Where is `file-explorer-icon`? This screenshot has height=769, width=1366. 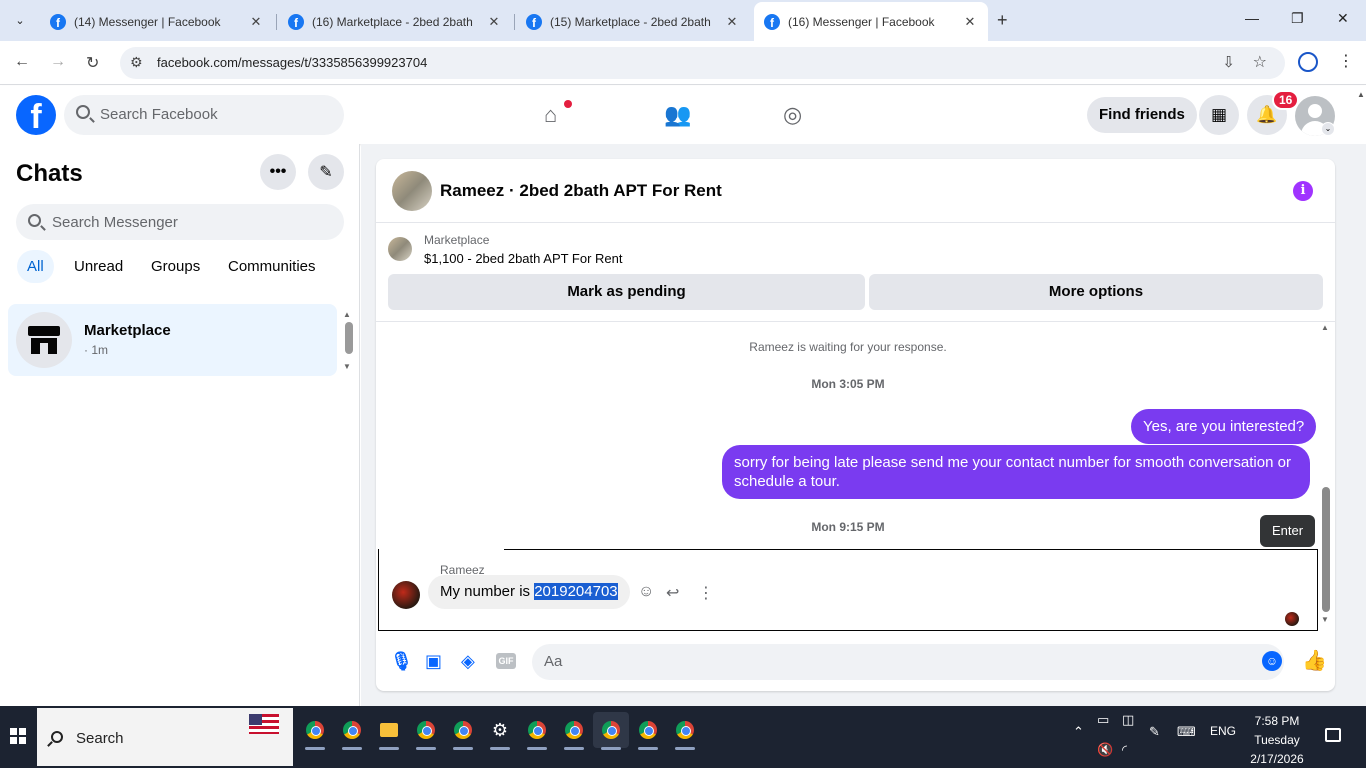 file-explorer-icon is located at coordinates (389, 730).